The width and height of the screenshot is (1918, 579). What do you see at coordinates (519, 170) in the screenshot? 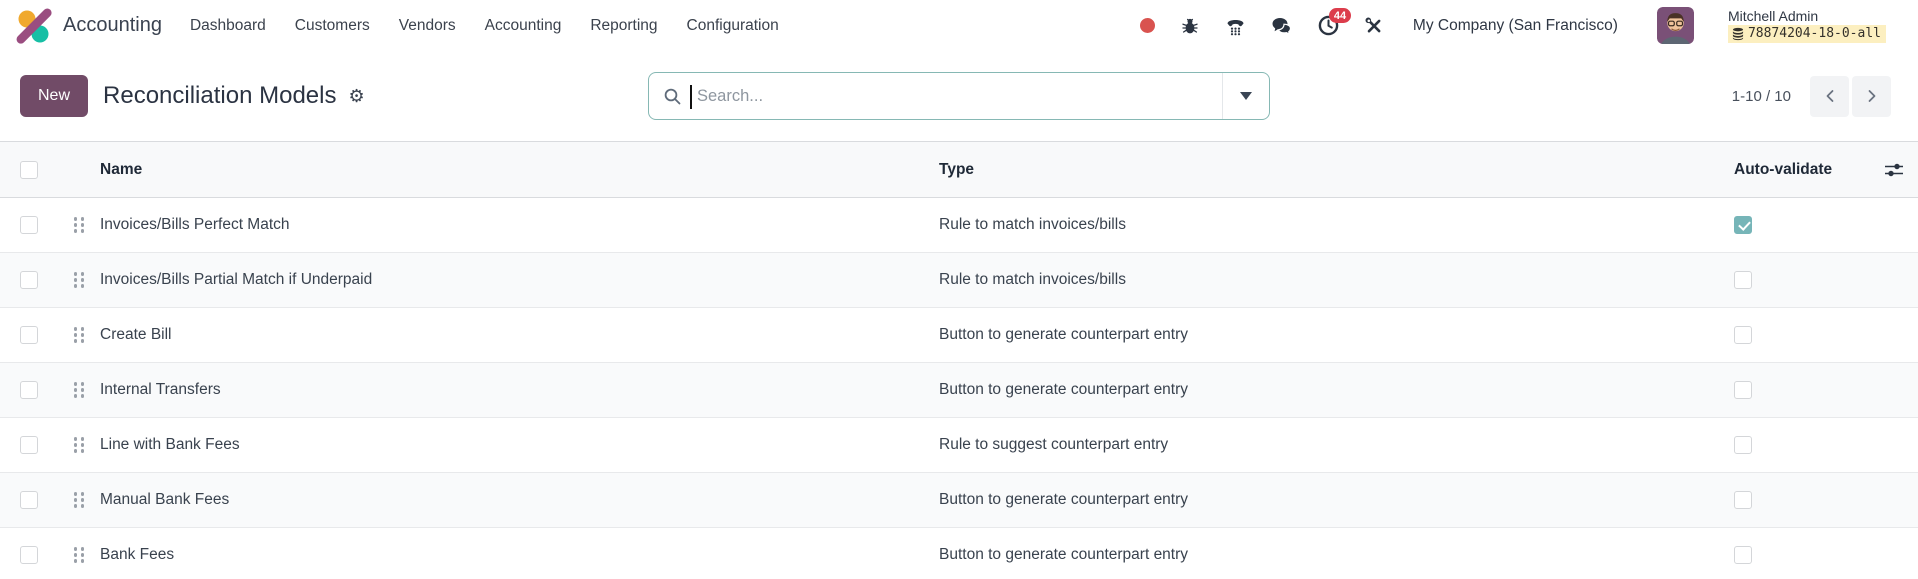
I see `column-header-name: Name` at bounding box center [519, 170].